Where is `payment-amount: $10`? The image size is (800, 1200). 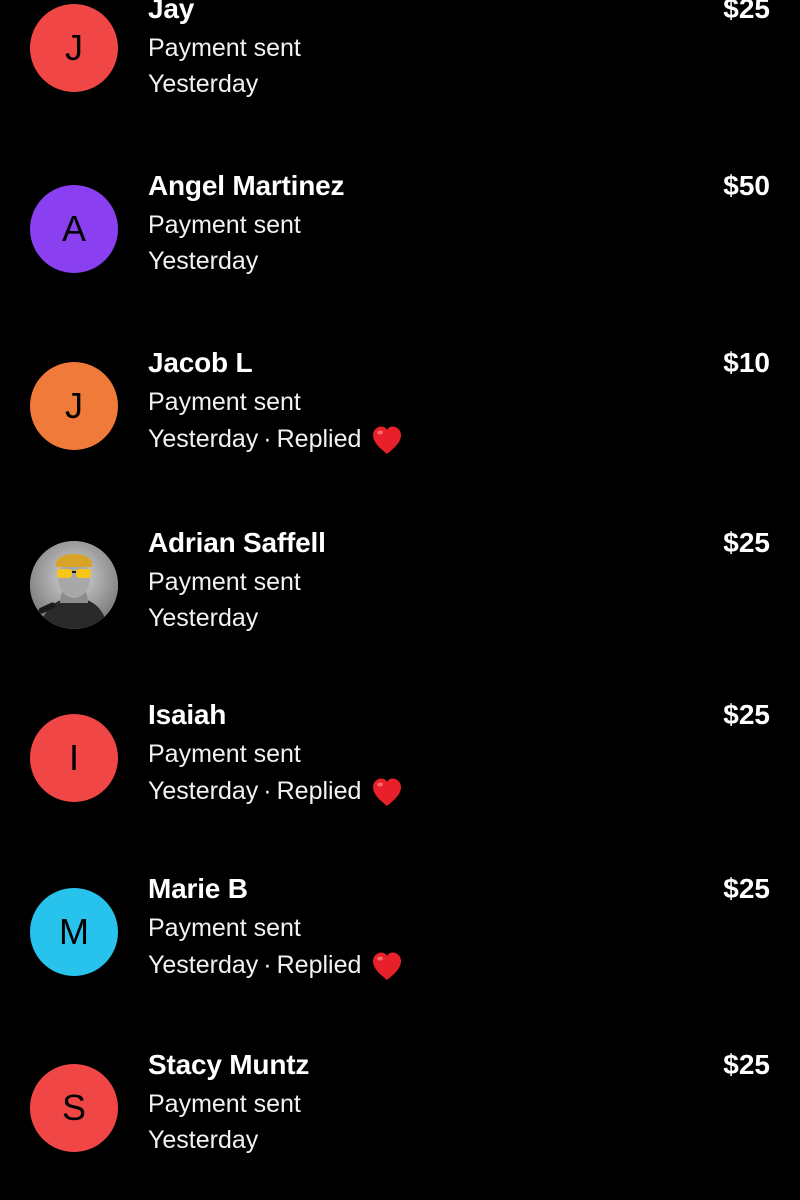 payment-amount: $10 is located at coordinates (746, 362).